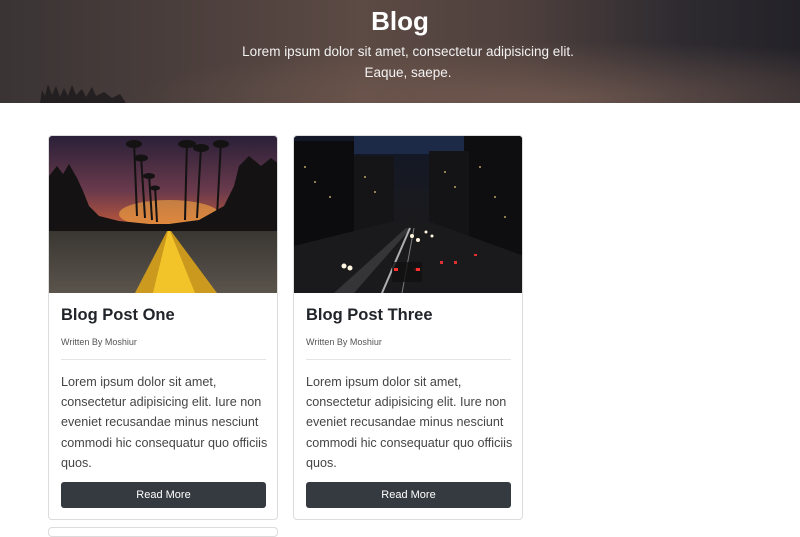  I want to click on page-title: Blog, so click(400, 21).